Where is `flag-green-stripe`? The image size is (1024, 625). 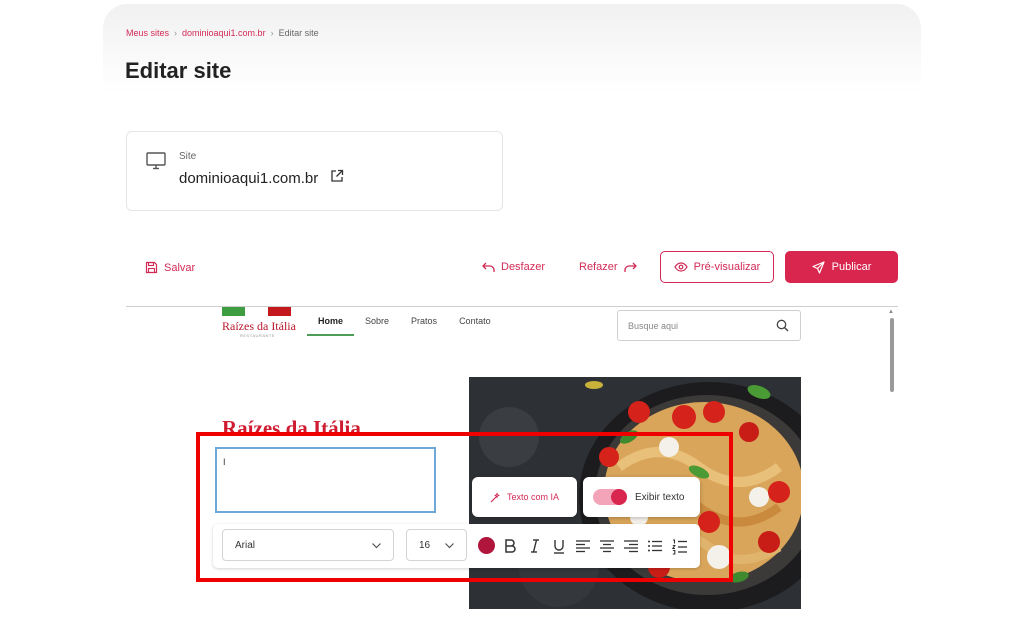 flag-green-stripe is located at coordinates (233, 311).